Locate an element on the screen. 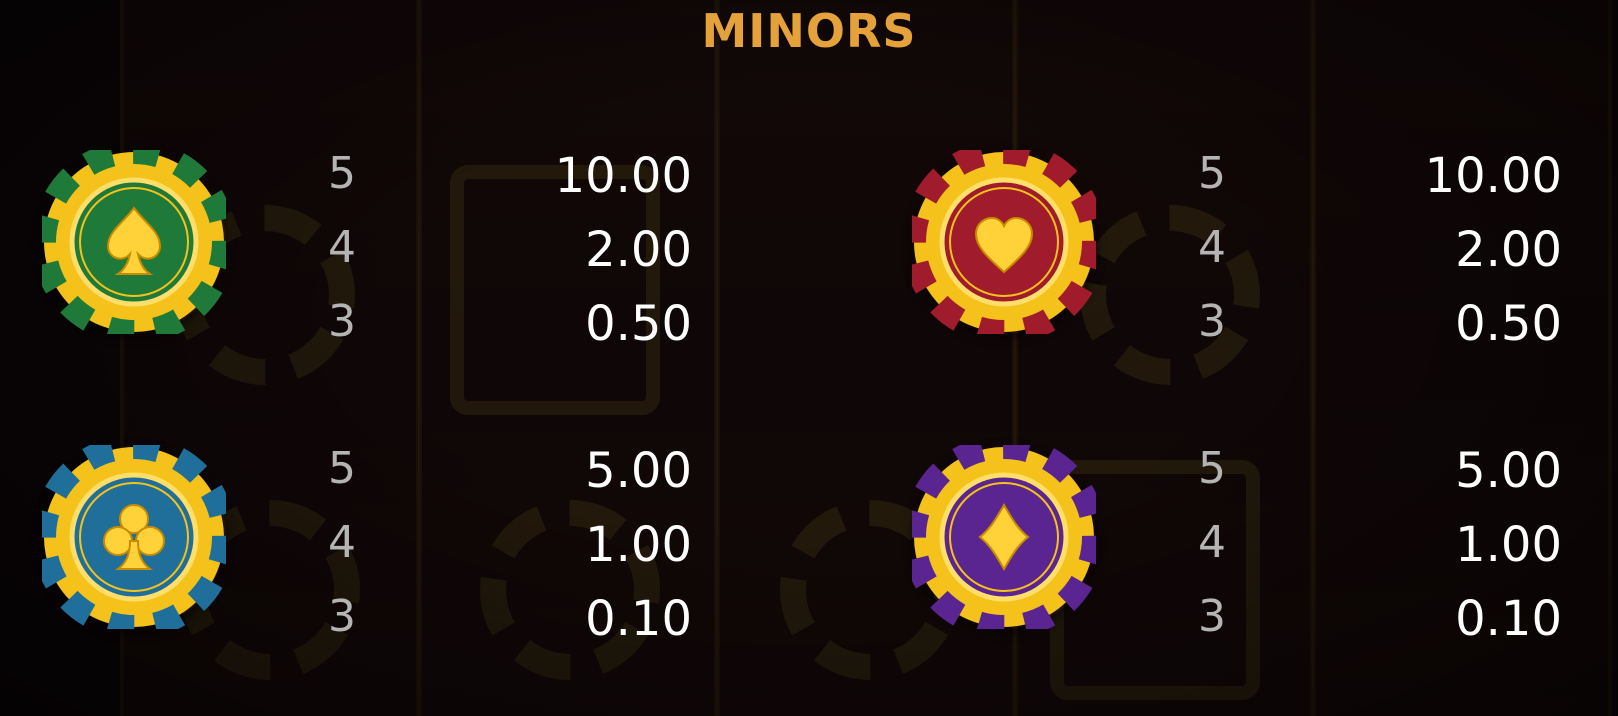 The height and width of the screenshot is (716, 1618). heart-chip is located at coordinates (1004, 242).